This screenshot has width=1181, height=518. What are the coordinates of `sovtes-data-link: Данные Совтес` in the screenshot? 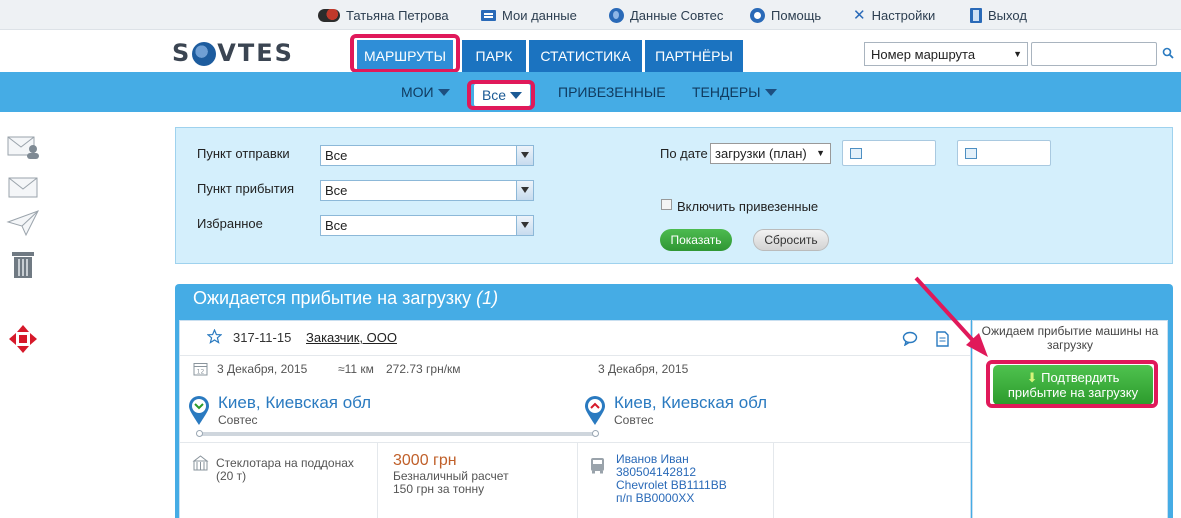 It's located at (666, 15).